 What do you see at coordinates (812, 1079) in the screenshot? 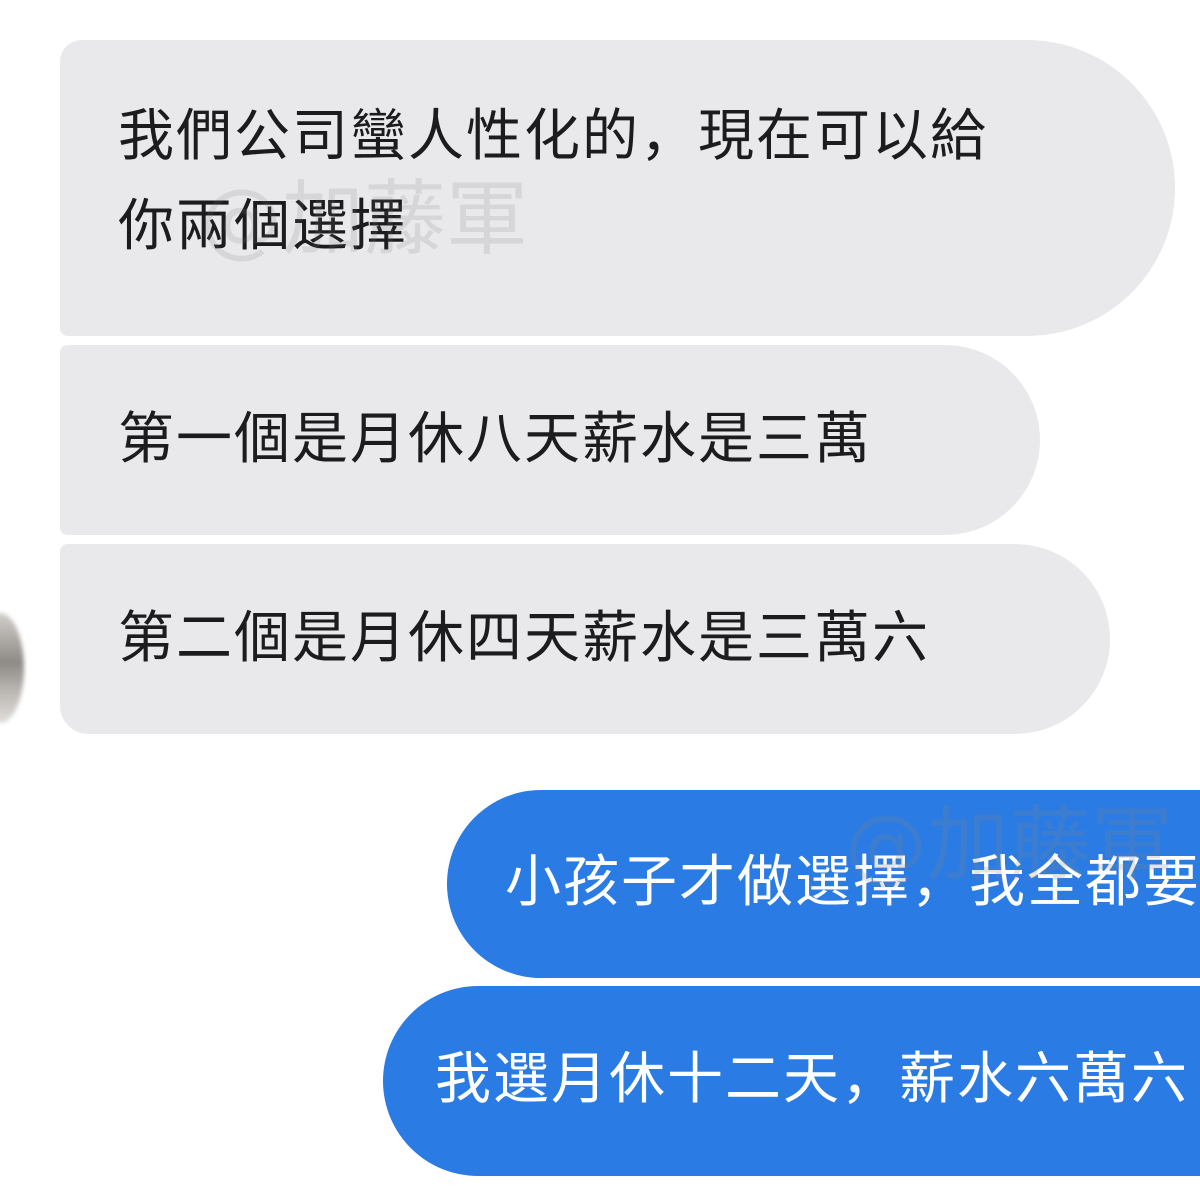
I see `message-text: 我選月休十二天，薪水六萬六` at bounding box center [812, 1079].